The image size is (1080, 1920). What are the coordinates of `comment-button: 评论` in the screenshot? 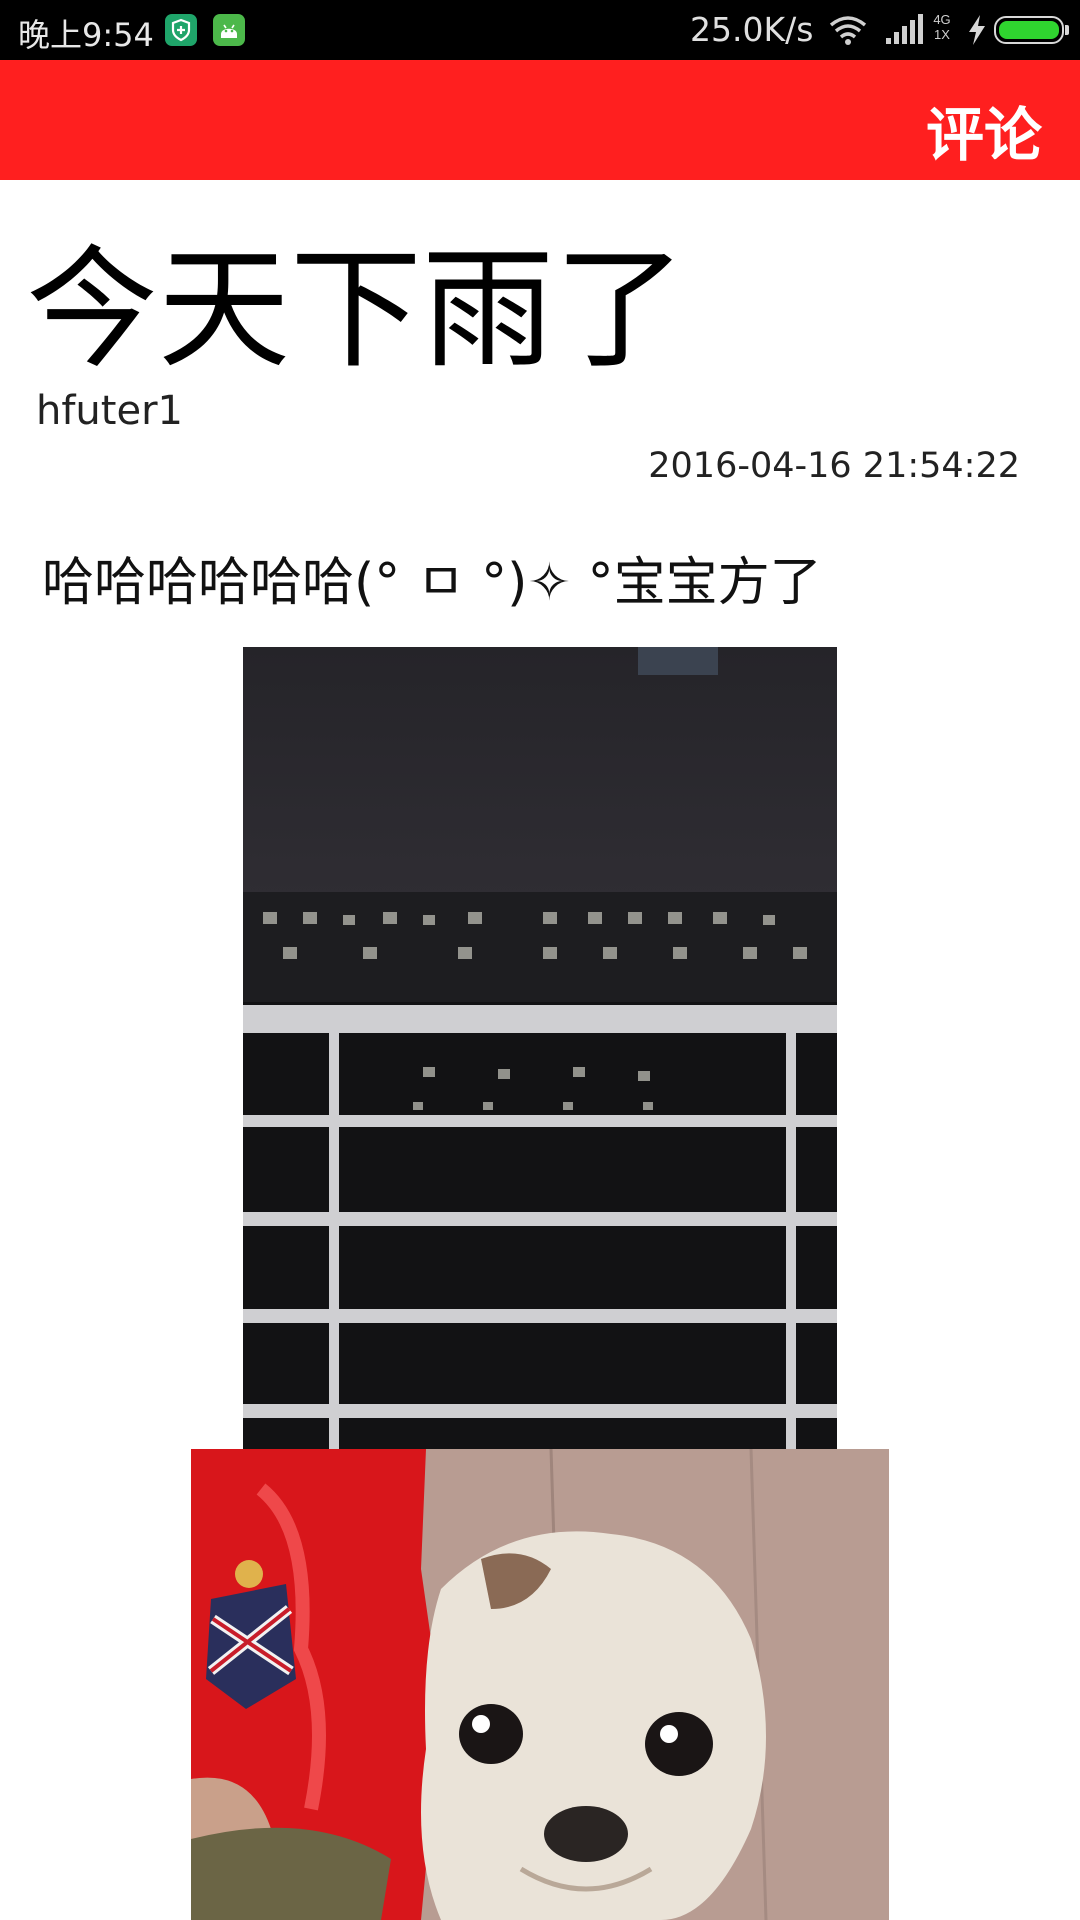 It's located at (984, 130).